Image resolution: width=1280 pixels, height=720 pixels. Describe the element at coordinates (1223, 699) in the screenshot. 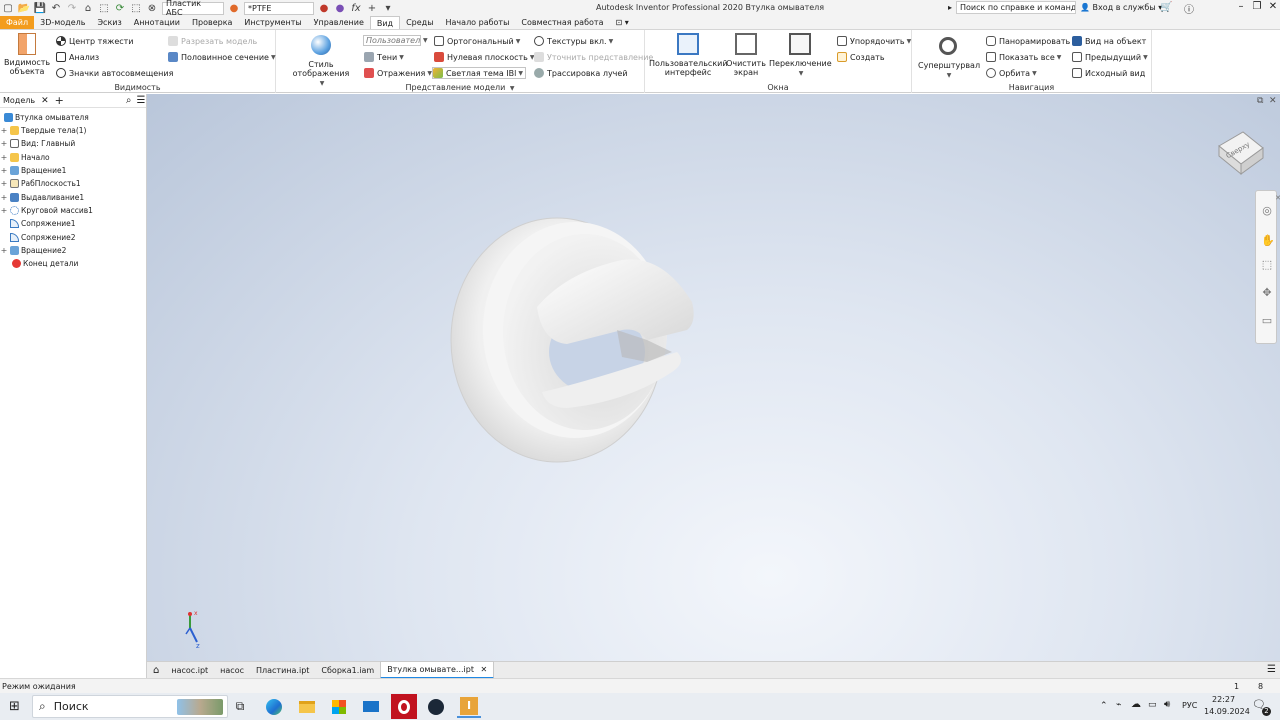

I see `tray-time: 22:27` at that location.